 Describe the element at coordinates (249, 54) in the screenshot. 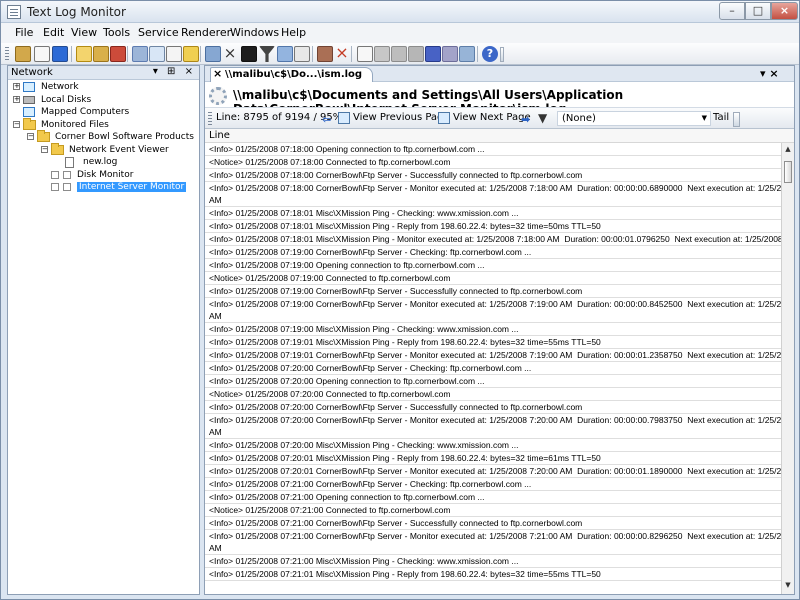

I see `find-icon` at that location.